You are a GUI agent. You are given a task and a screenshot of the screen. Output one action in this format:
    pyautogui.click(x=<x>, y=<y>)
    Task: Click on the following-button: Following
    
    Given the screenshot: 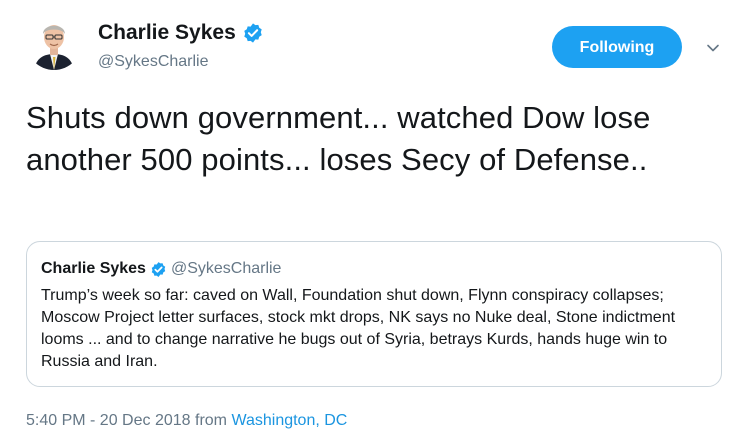 What is the action you would take?
    pyautogui.click(x=617, y=47)
    